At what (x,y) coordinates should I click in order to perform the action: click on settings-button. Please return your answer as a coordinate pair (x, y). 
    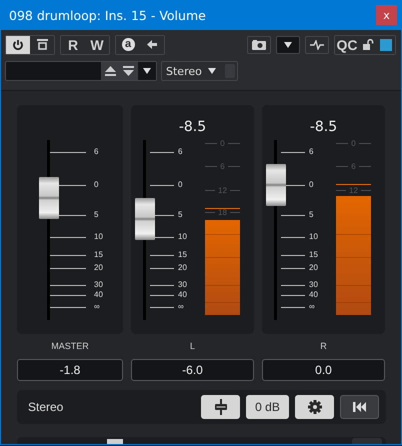
    Looking at the image, I should click on (314, 407).